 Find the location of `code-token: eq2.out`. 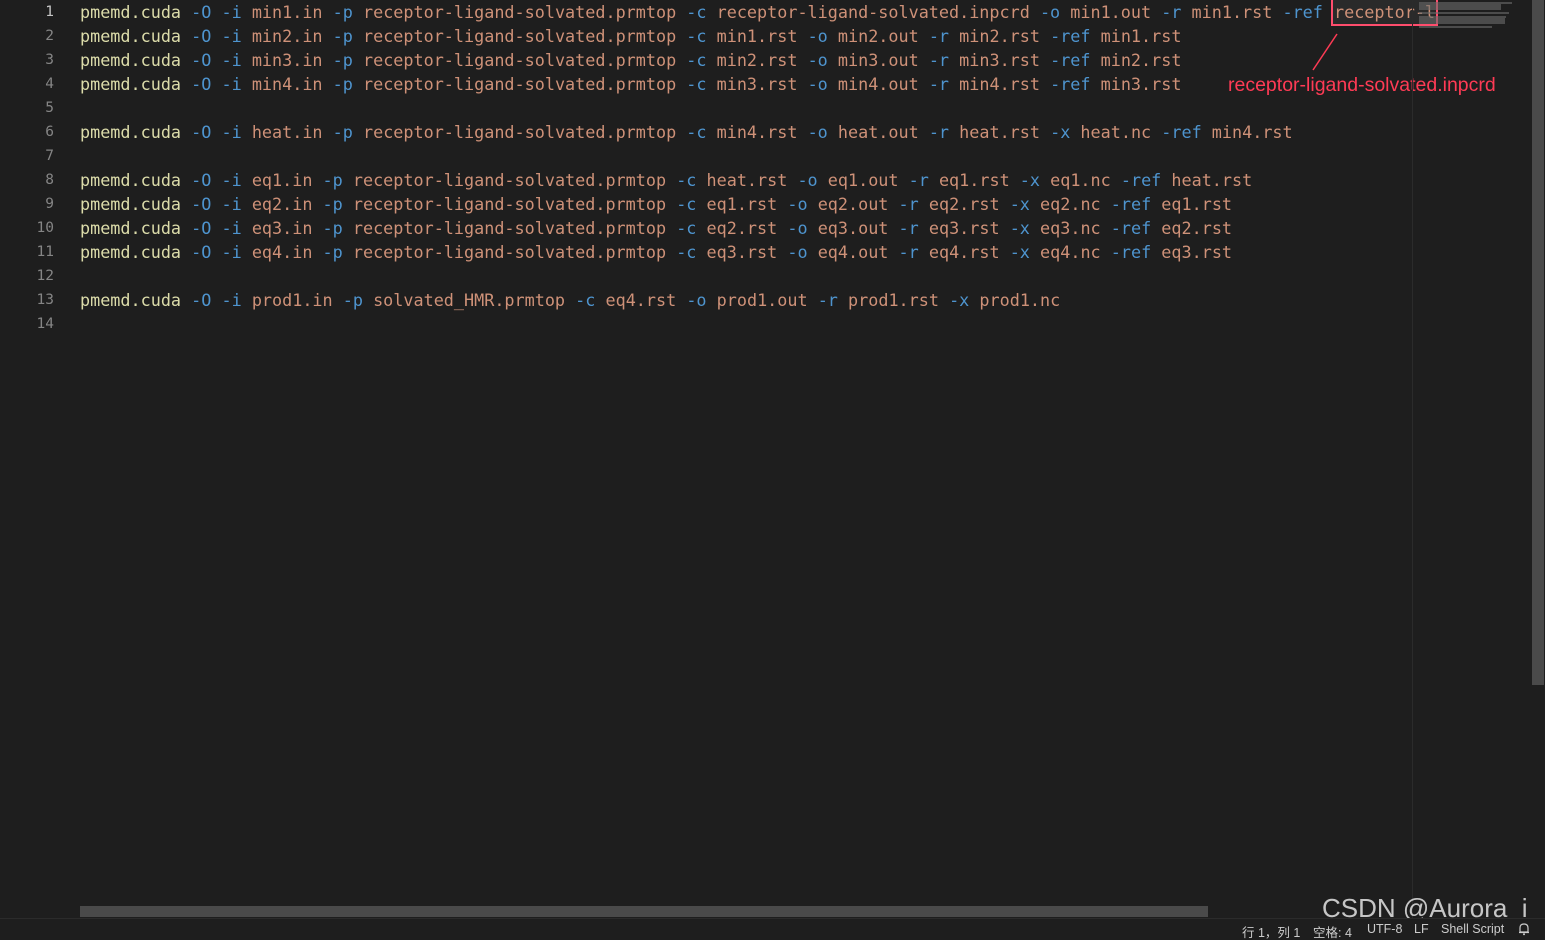

code-token: eq2.out is located at coordinates (853, 204).